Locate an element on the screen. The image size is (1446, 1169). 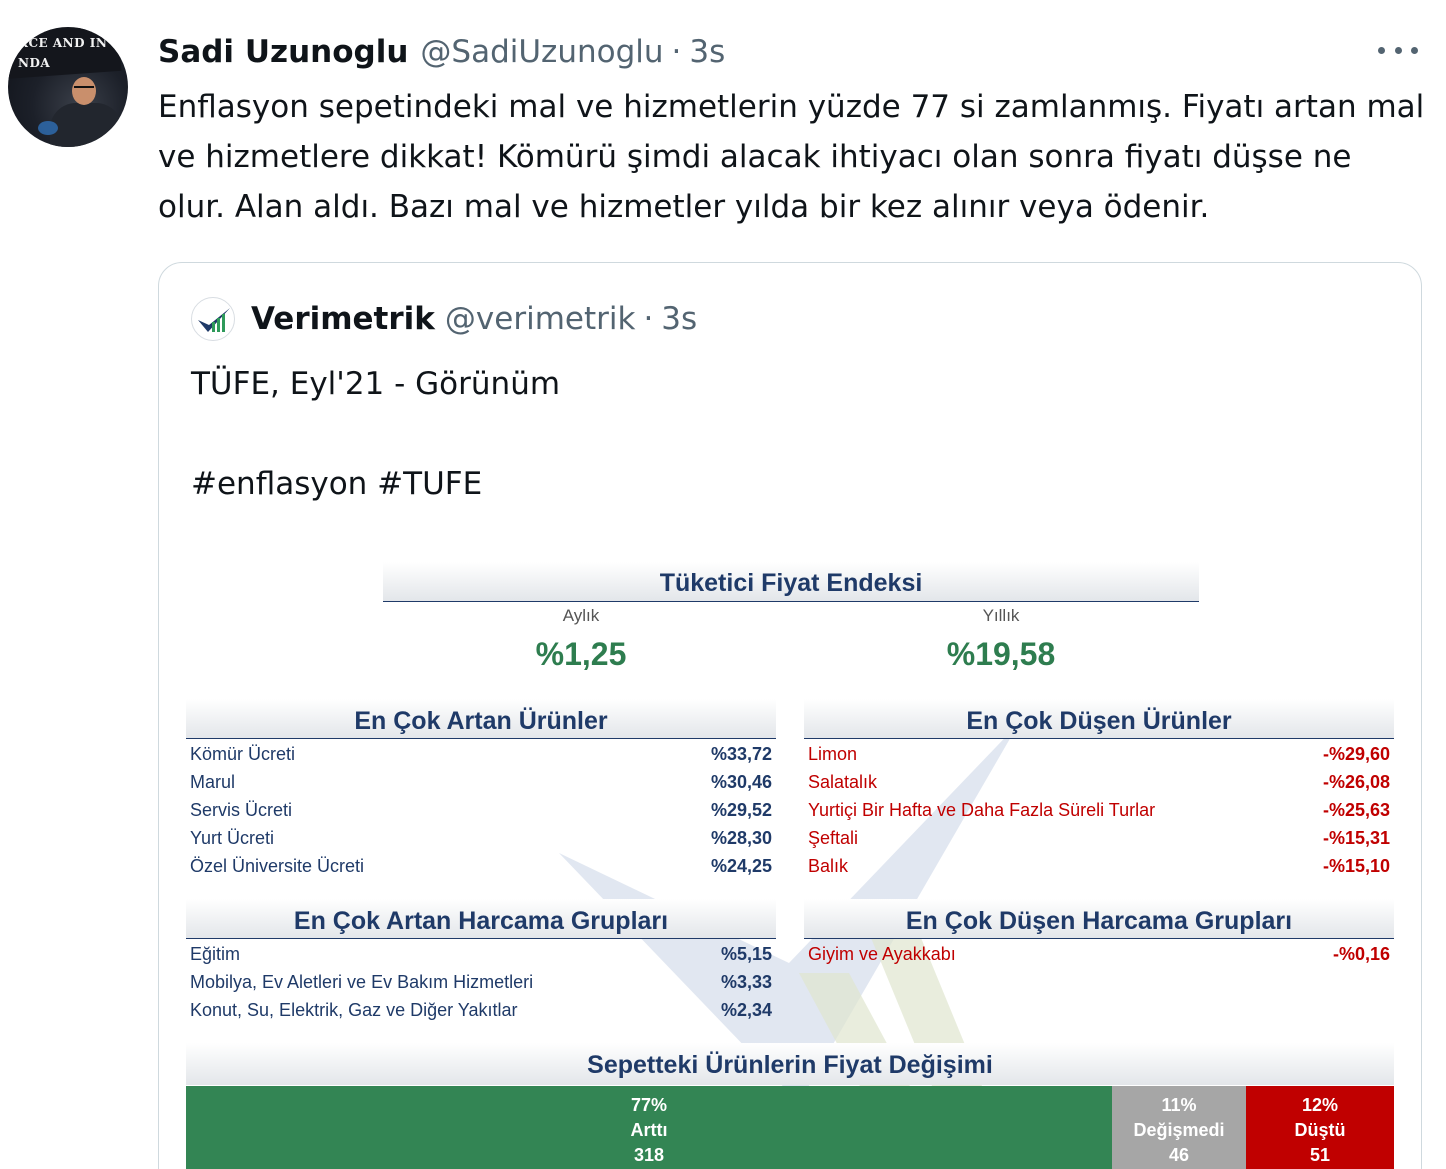
avatar-figure is located at coordinates (86, 125).